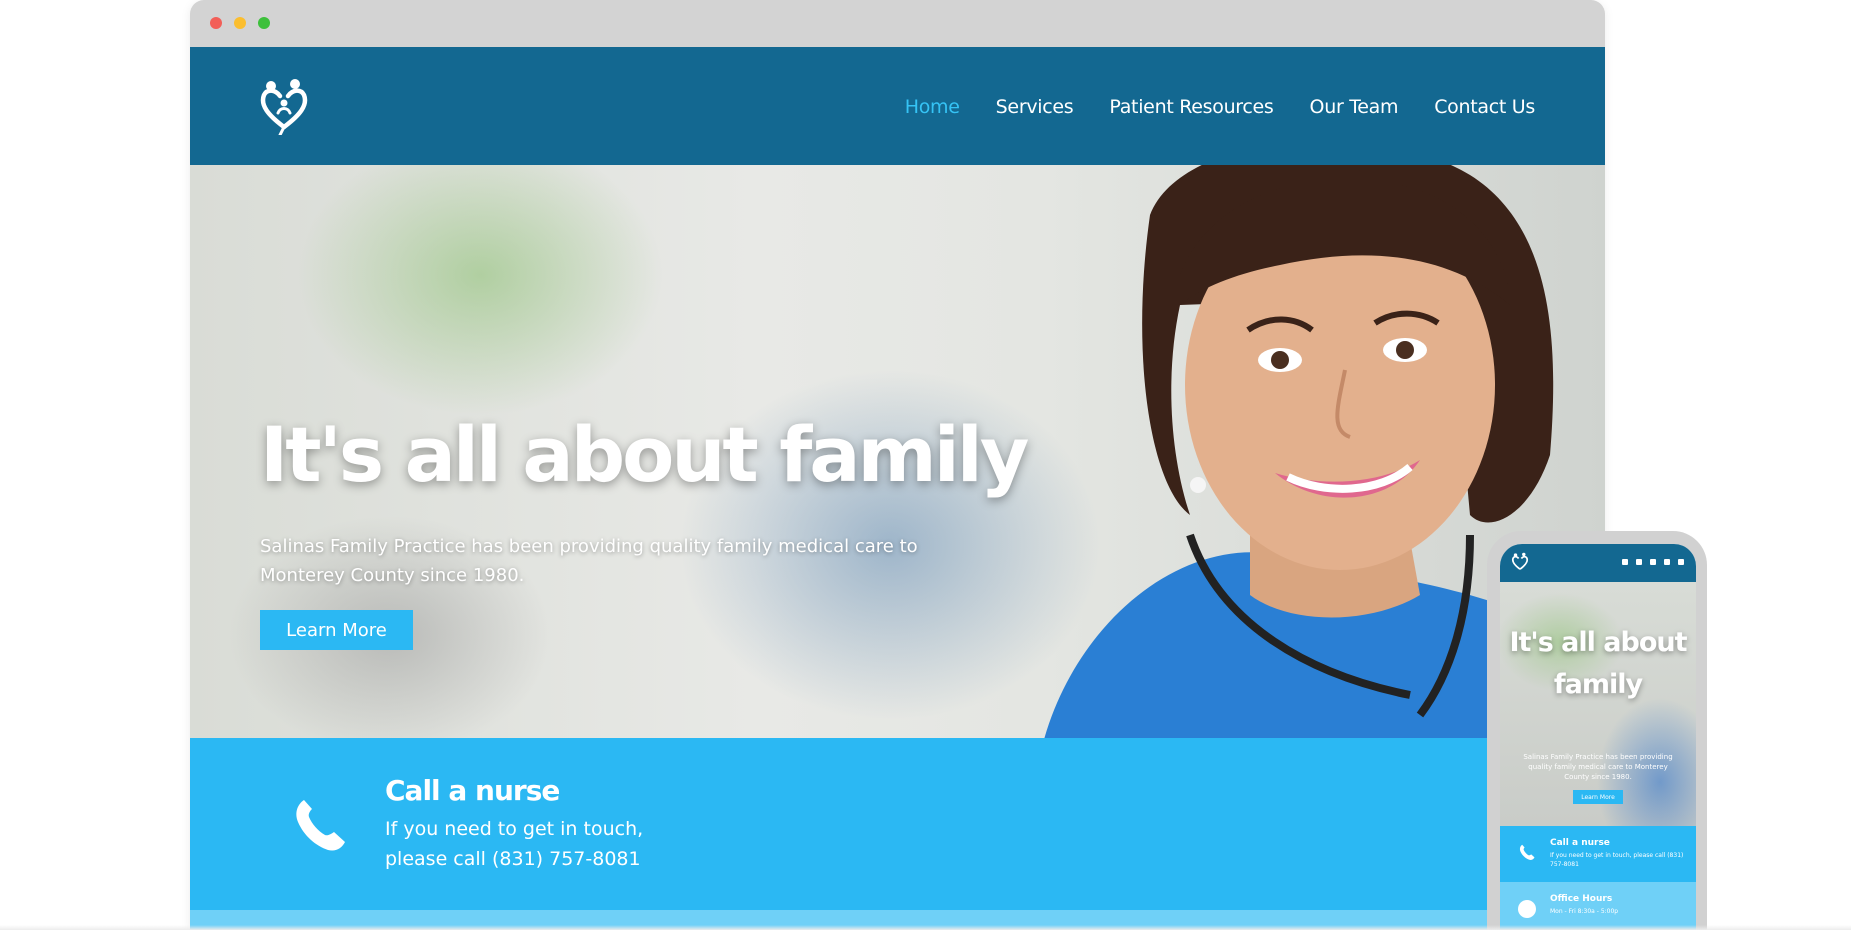 The image size is (1851, 930). What do you see at coordinates (1580, 843) in the screenshot?
I see `mobile-call-title: Call a nurse` at bounding box center [1580, 843].